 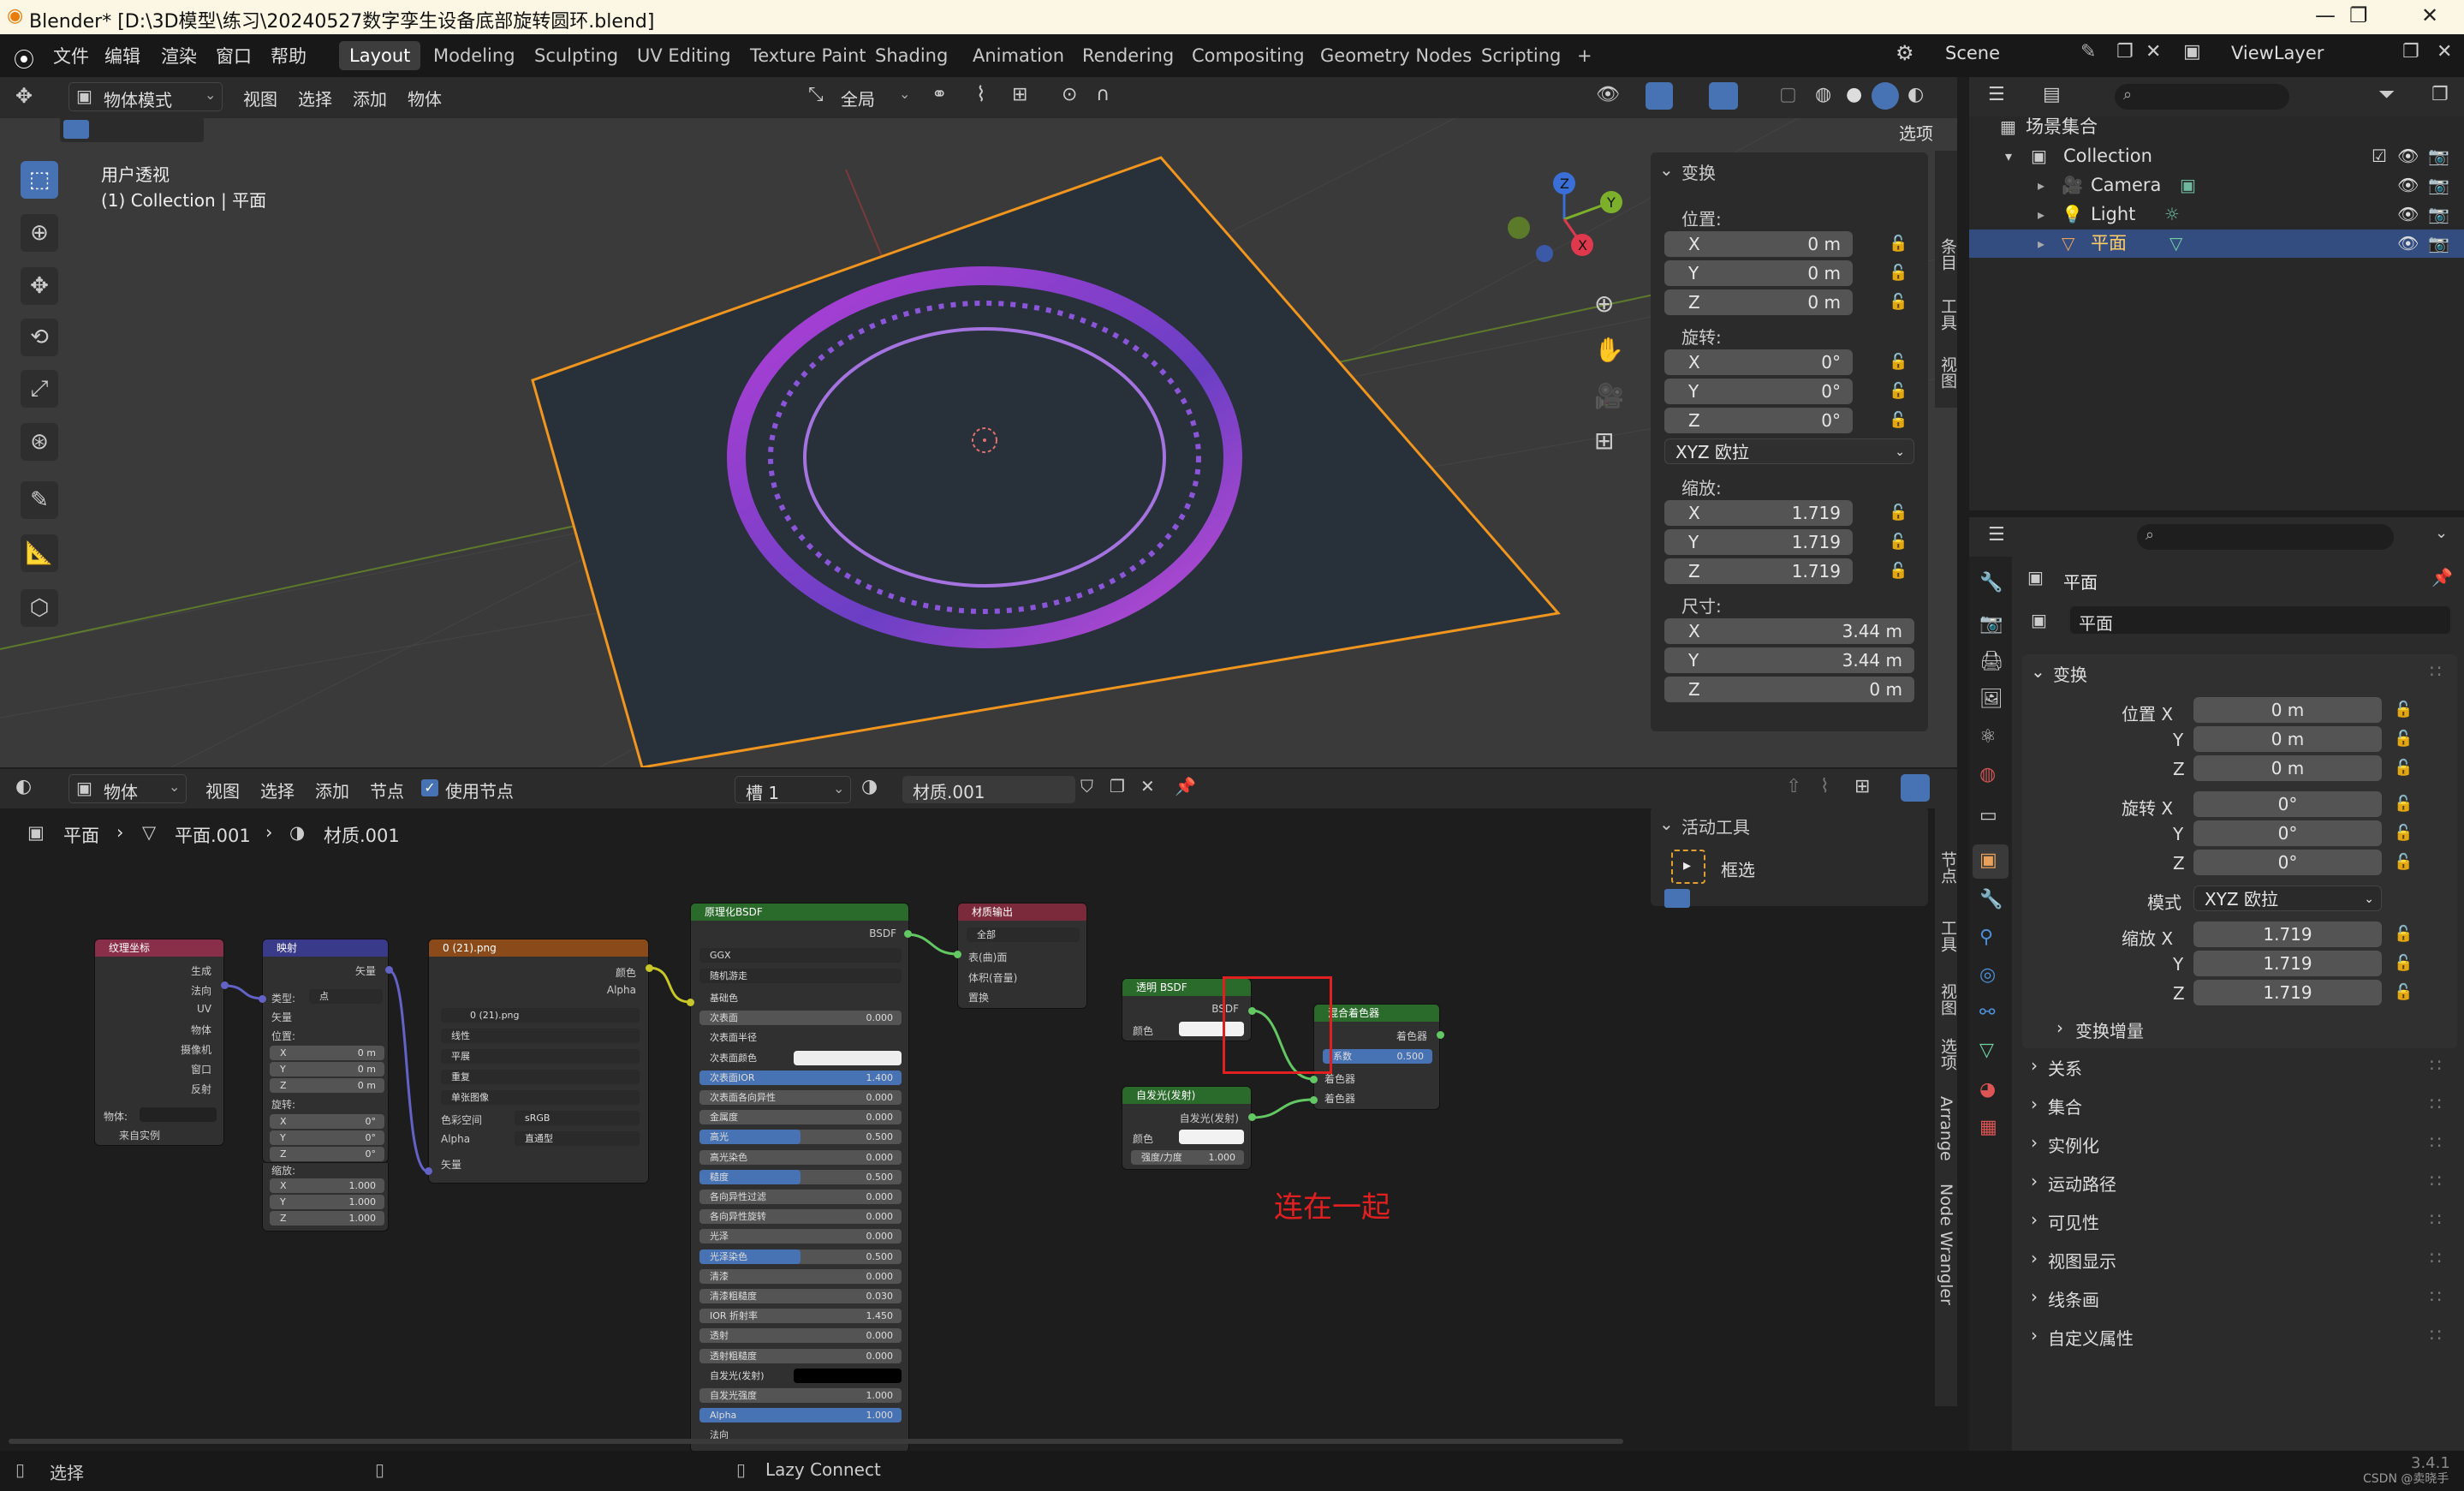 What do you see at coordinates (474, 55) in the screenshot?
I see `tab-modeling: Modeling` at bounding box center [474, 55].